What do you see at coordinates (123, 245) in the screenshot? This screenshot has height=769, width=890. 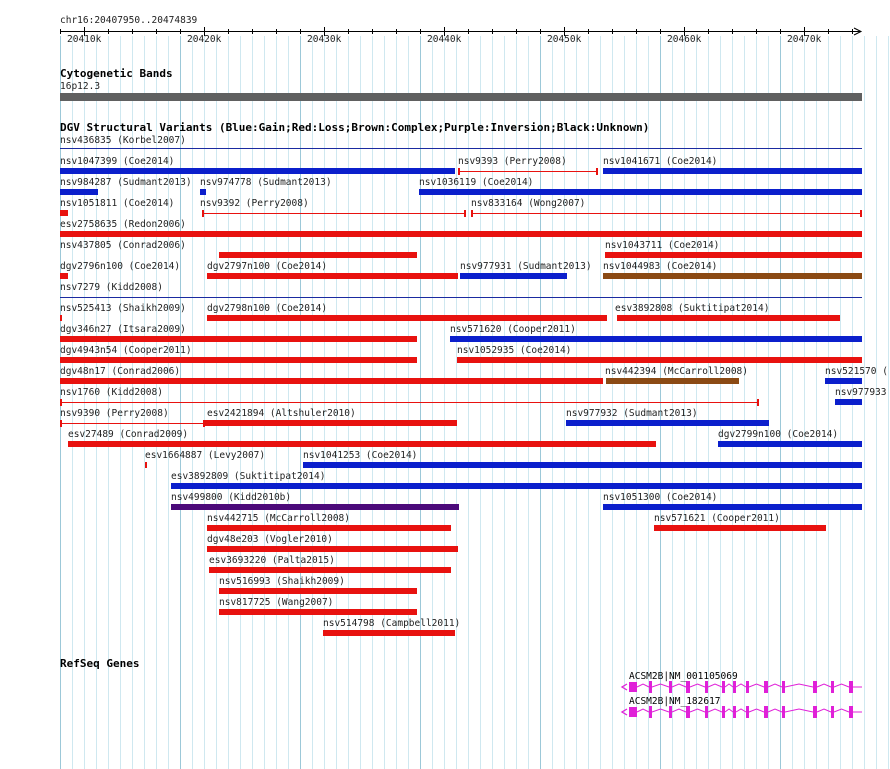 I see `variant-label: nsv437805 (Conrad2006)` at bounding box center [123, 245].